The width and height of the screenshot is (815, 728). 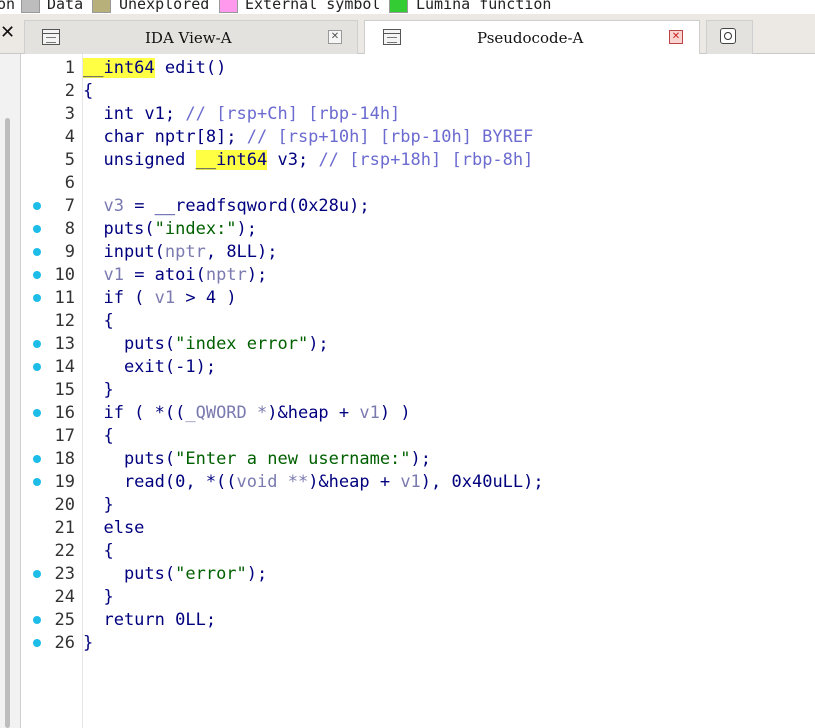 I want to click on code-line: 24 }, so click(x=418, y=597).